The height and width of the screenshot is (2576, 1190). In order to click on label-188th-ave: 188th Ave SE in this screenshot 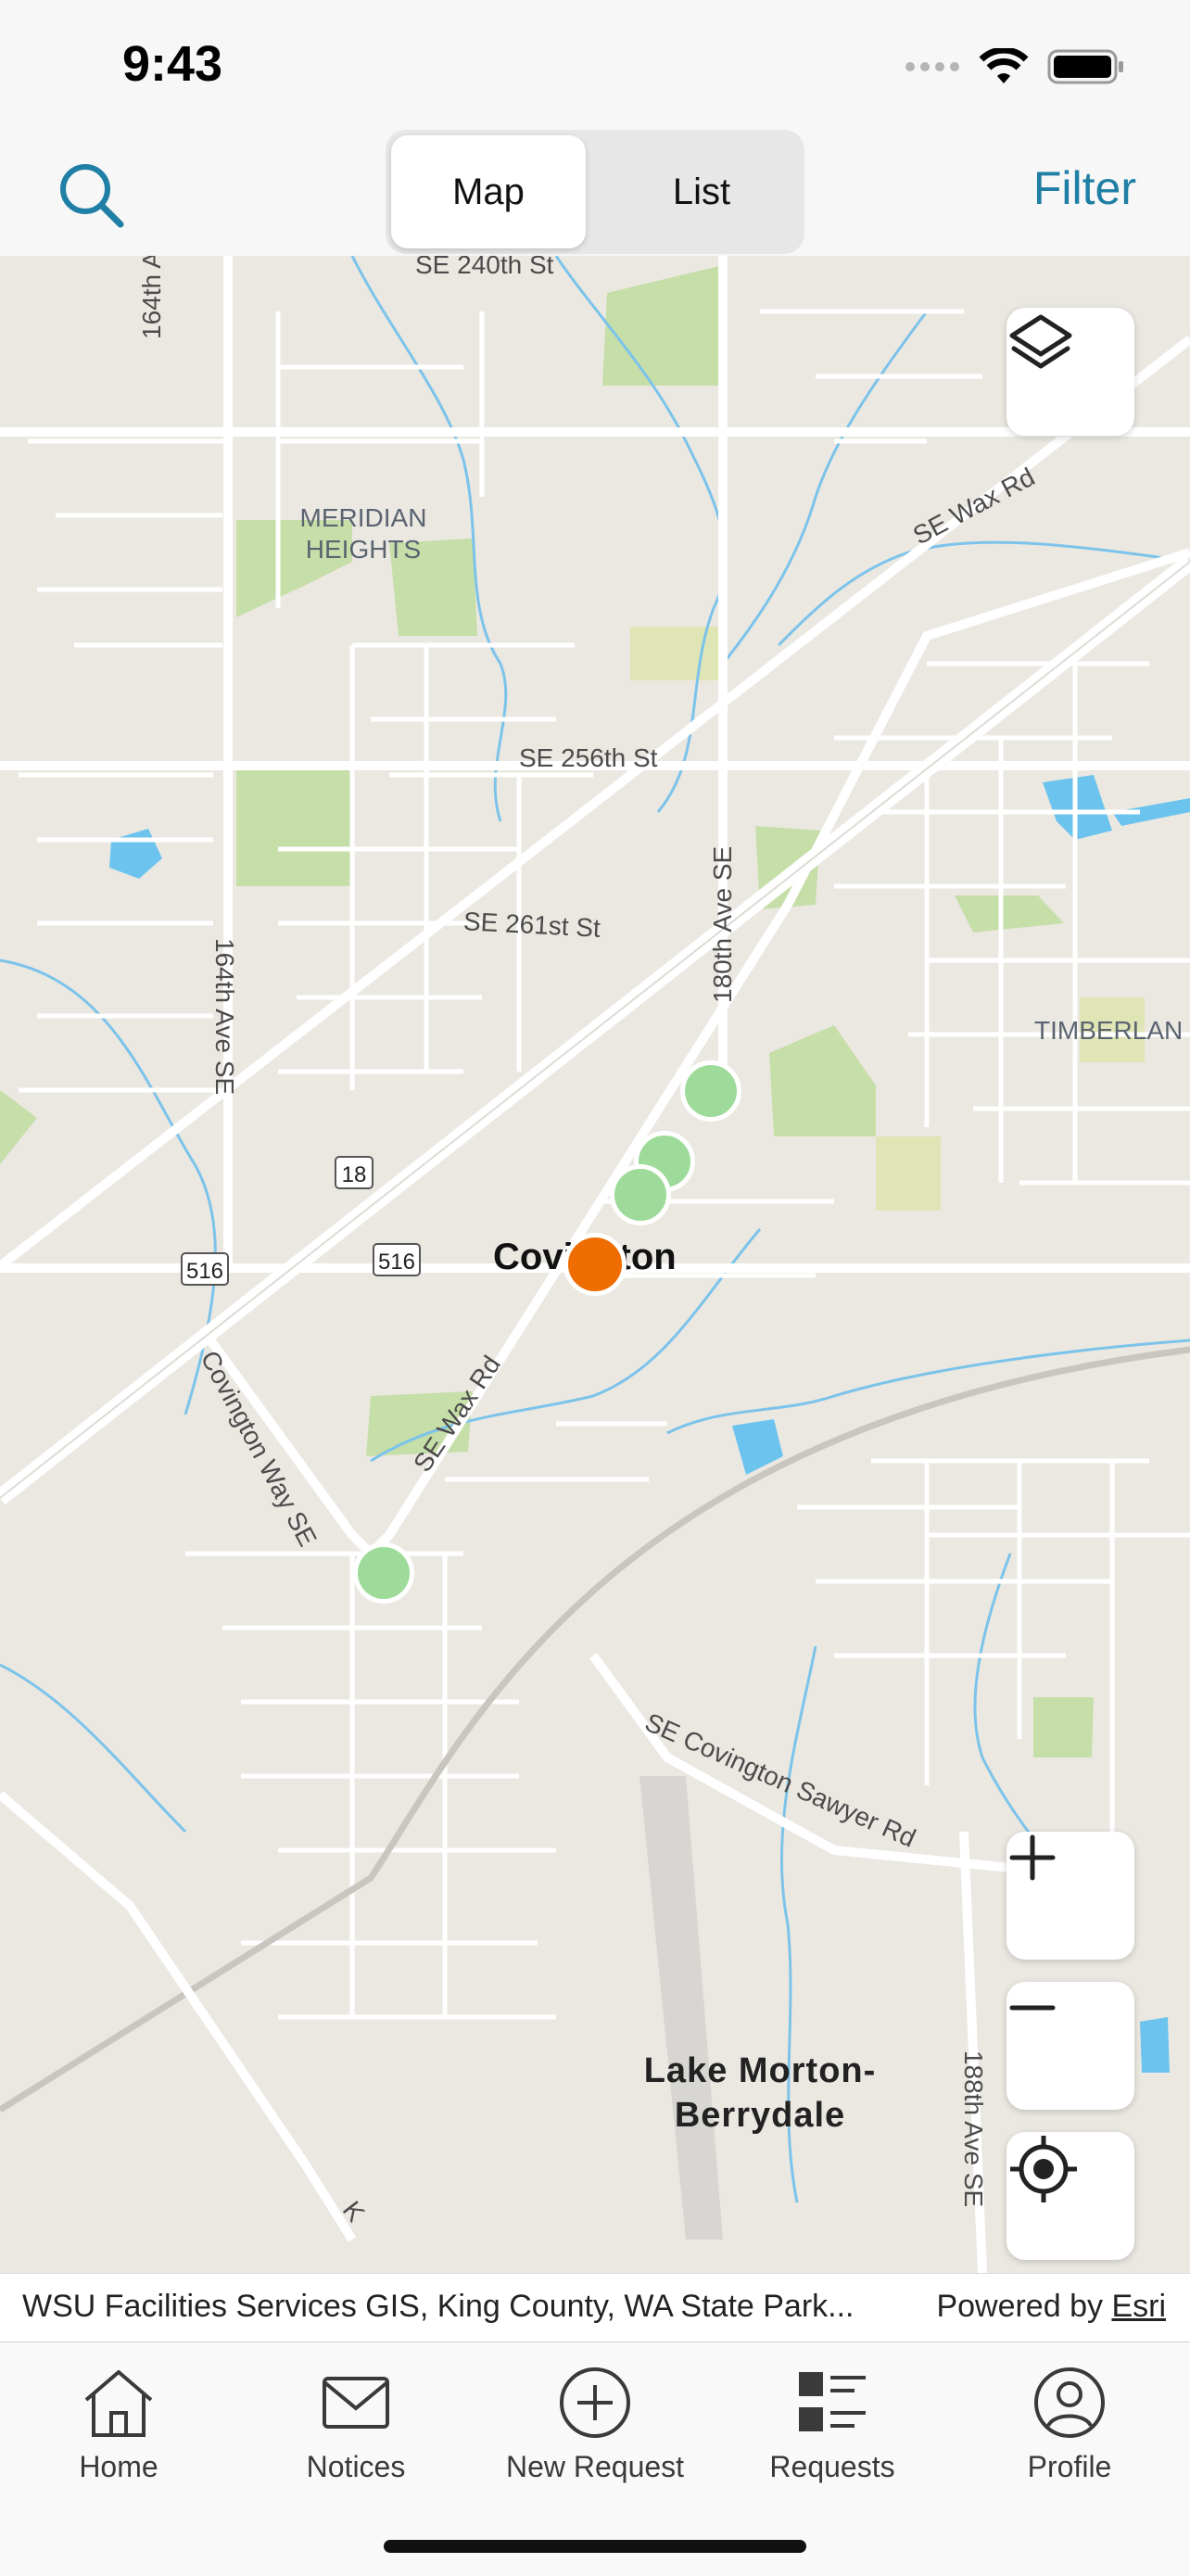, I will do `click(973, 2129)`.